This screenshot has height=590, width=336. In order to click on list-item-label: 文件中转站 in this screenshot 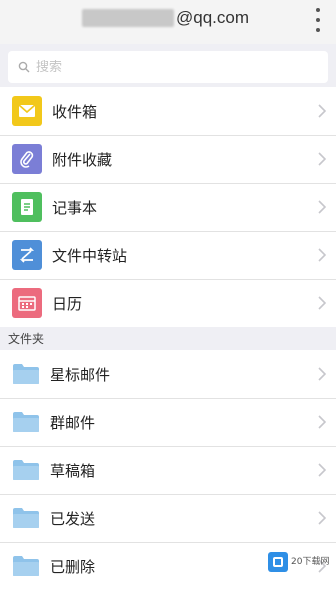, I will do `click(90, 255)`.